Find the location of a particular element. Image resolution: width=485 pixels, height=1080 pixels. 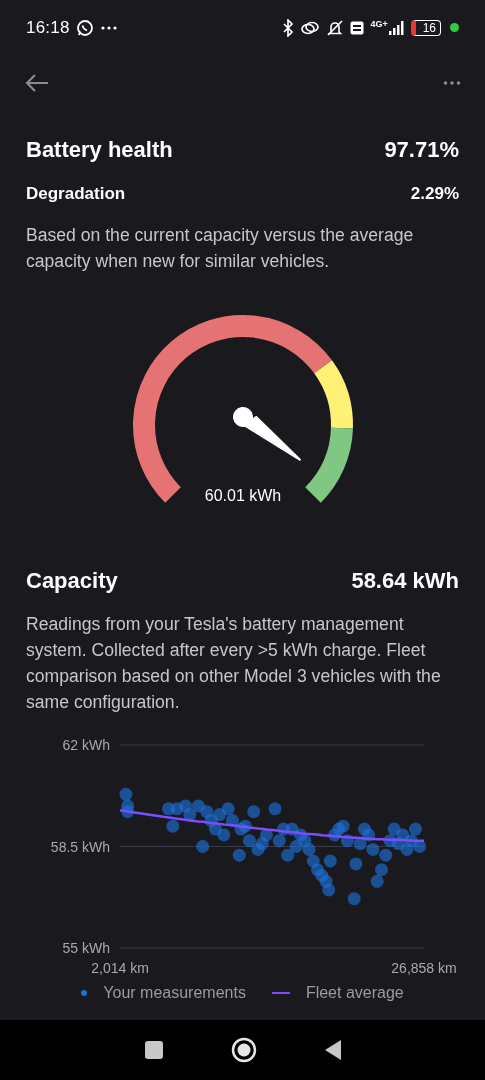

legend-label: Your measurements is located at coordinates (174, 992).